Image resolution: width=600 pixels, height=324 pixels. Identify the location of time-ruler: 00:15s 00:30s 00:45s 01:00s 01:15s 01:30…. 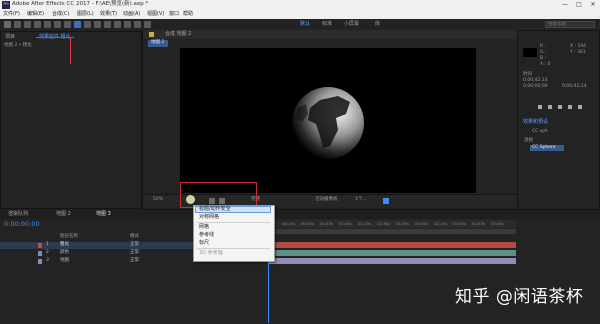
(392, 224).